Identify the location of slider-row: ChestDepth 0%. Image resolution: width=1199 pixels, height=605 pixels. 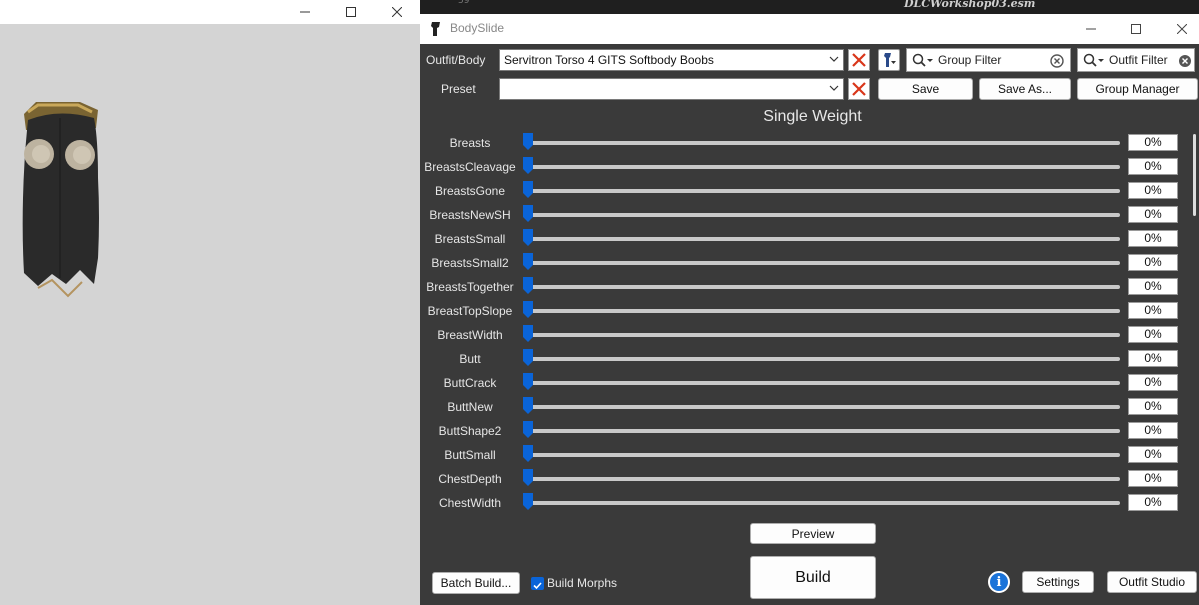
(809, 479).